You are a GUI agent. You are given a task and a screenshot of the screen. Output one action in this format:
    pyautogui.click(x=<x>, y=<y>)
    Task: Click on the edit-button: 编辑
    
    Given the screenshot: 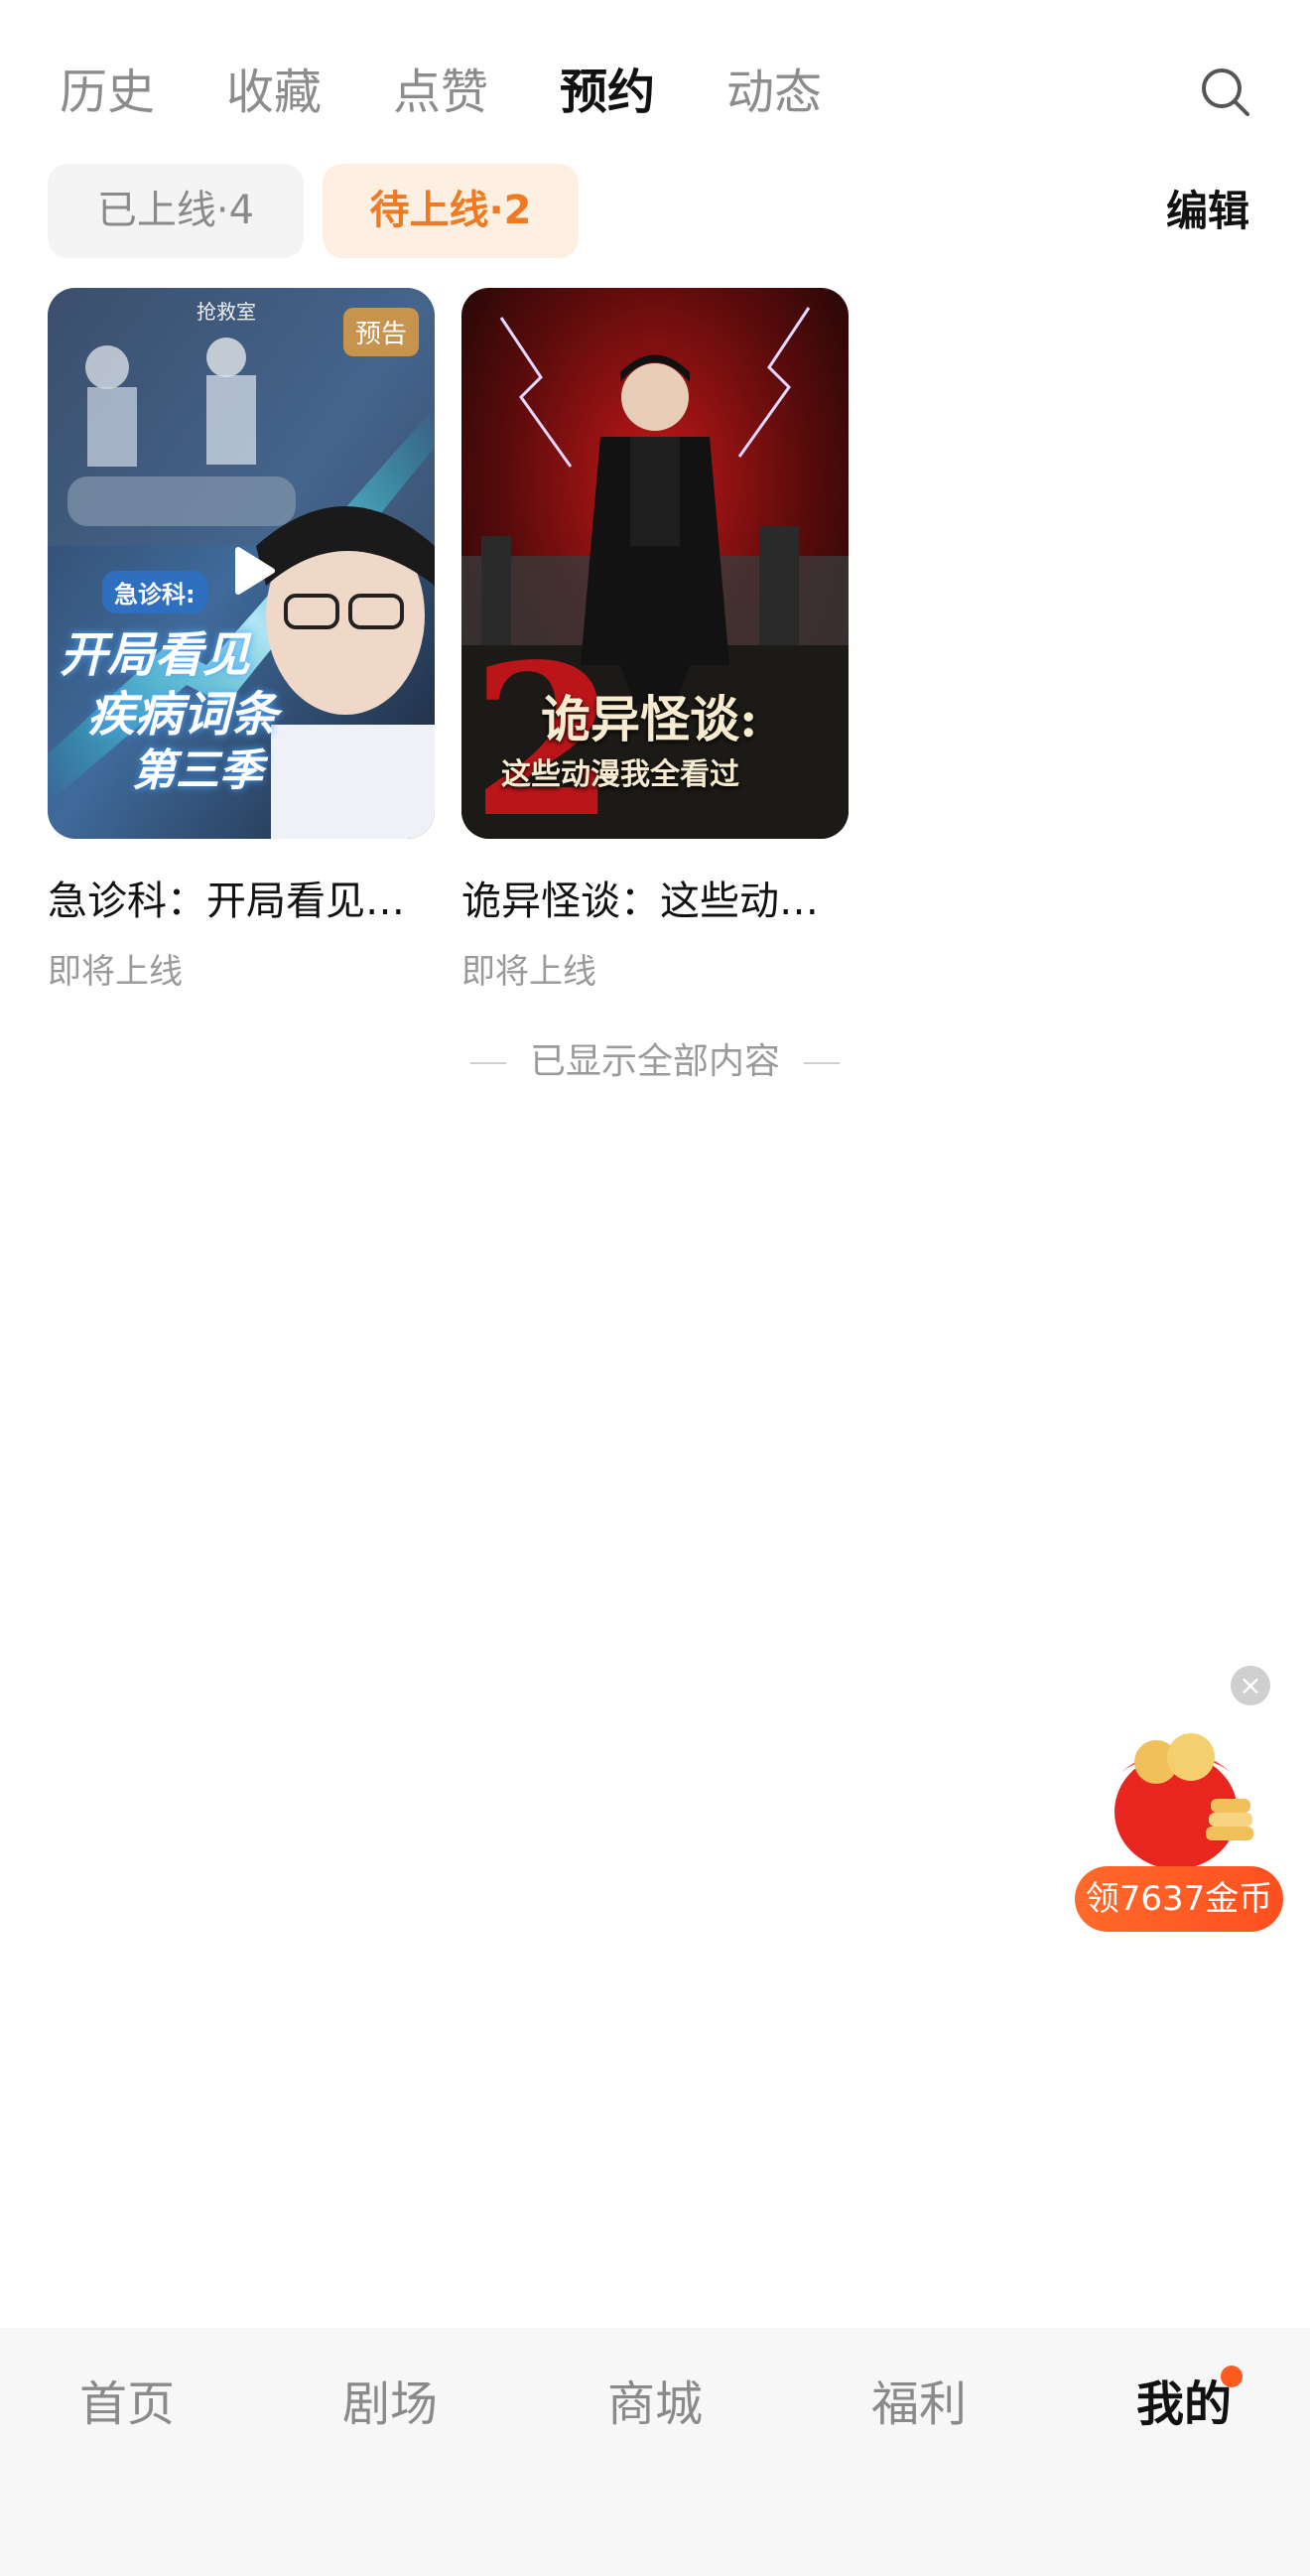 What is the action you would take?
    pyautogui.click(x=1207, y=211)
    